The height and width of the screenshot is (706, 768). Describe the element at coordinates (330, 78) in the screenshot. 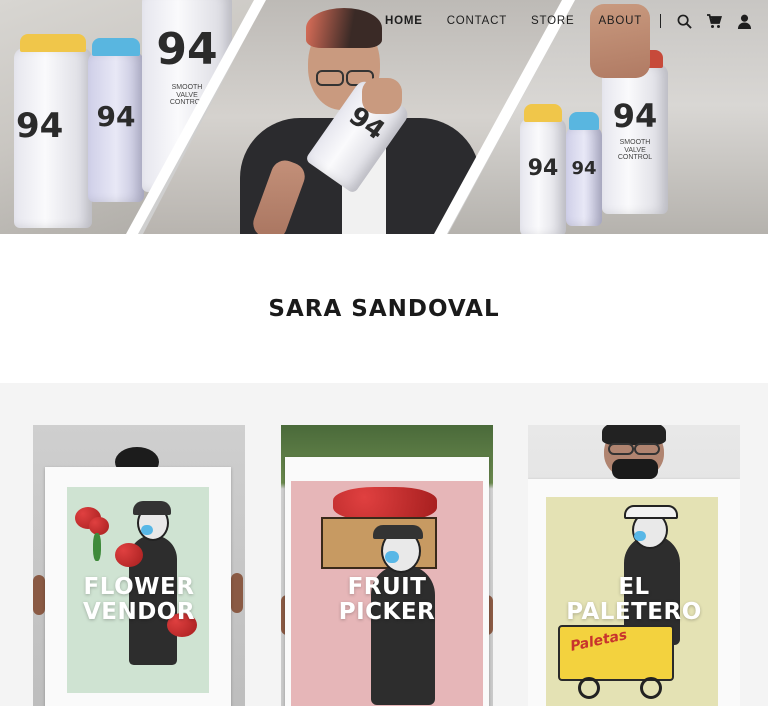

I see `glasses-icon` at that location.